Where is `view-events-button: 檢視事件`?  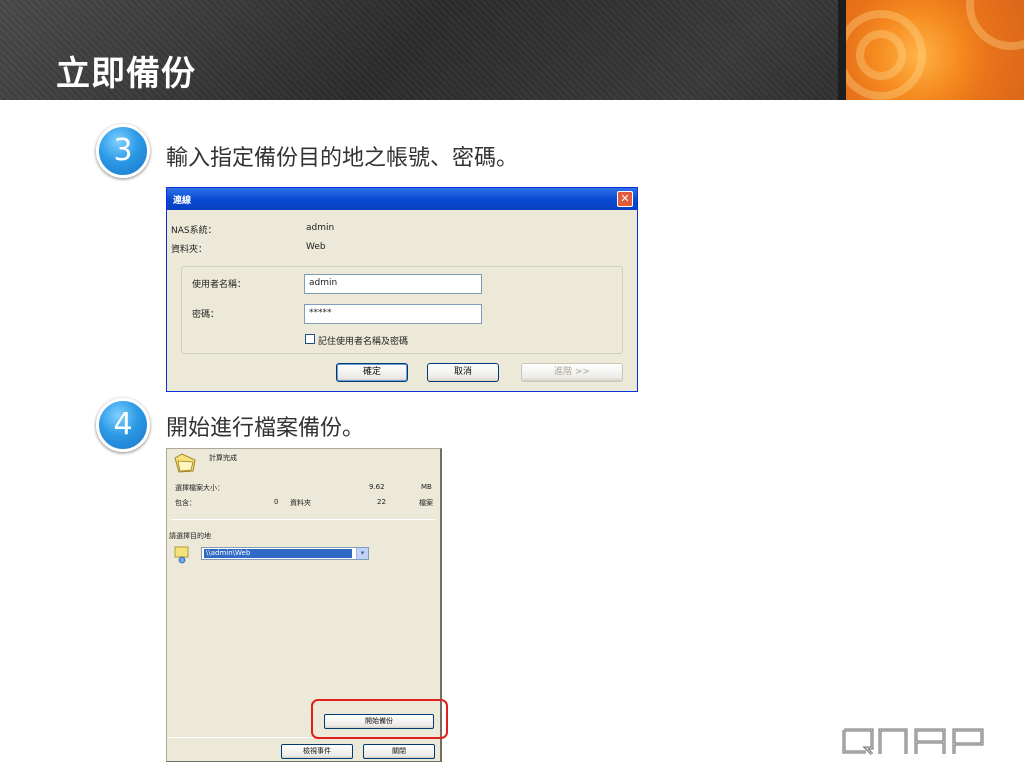
view-events-button: 檢視事件 is located at coordinates (317, 751).